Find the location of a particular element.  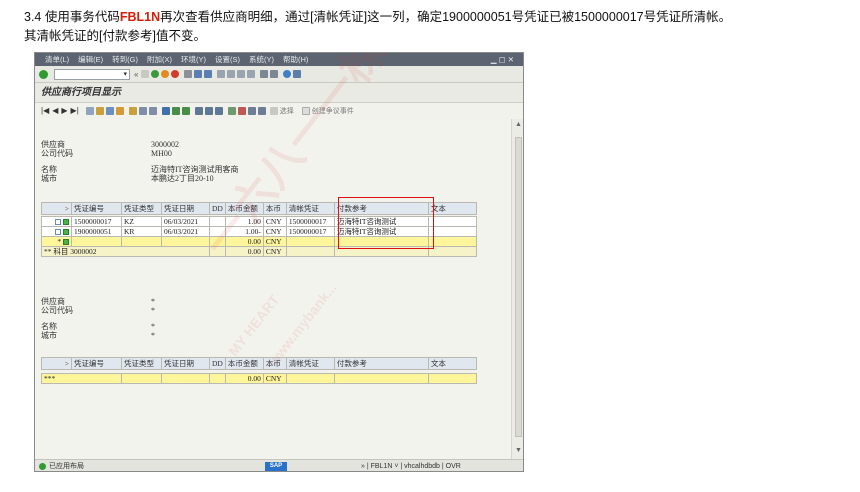

last-page-icon is located at coordinates (251, 74).